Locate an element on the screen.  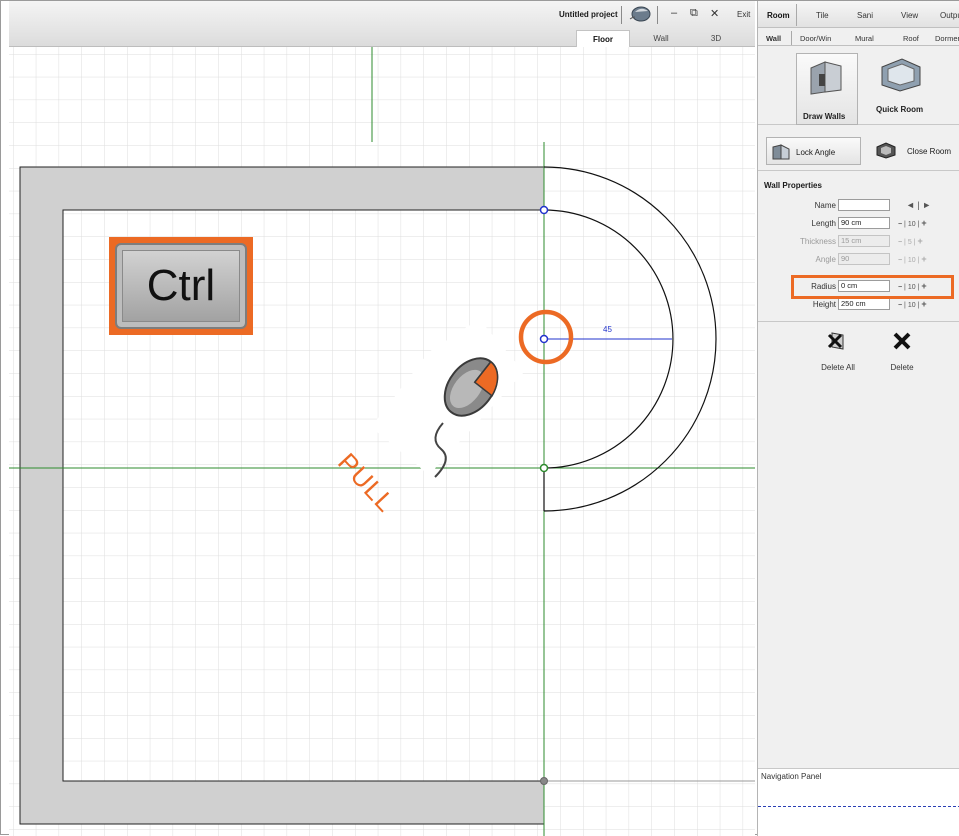
draw-walls-label: Draw Walls is located at coordinates (824, 116).